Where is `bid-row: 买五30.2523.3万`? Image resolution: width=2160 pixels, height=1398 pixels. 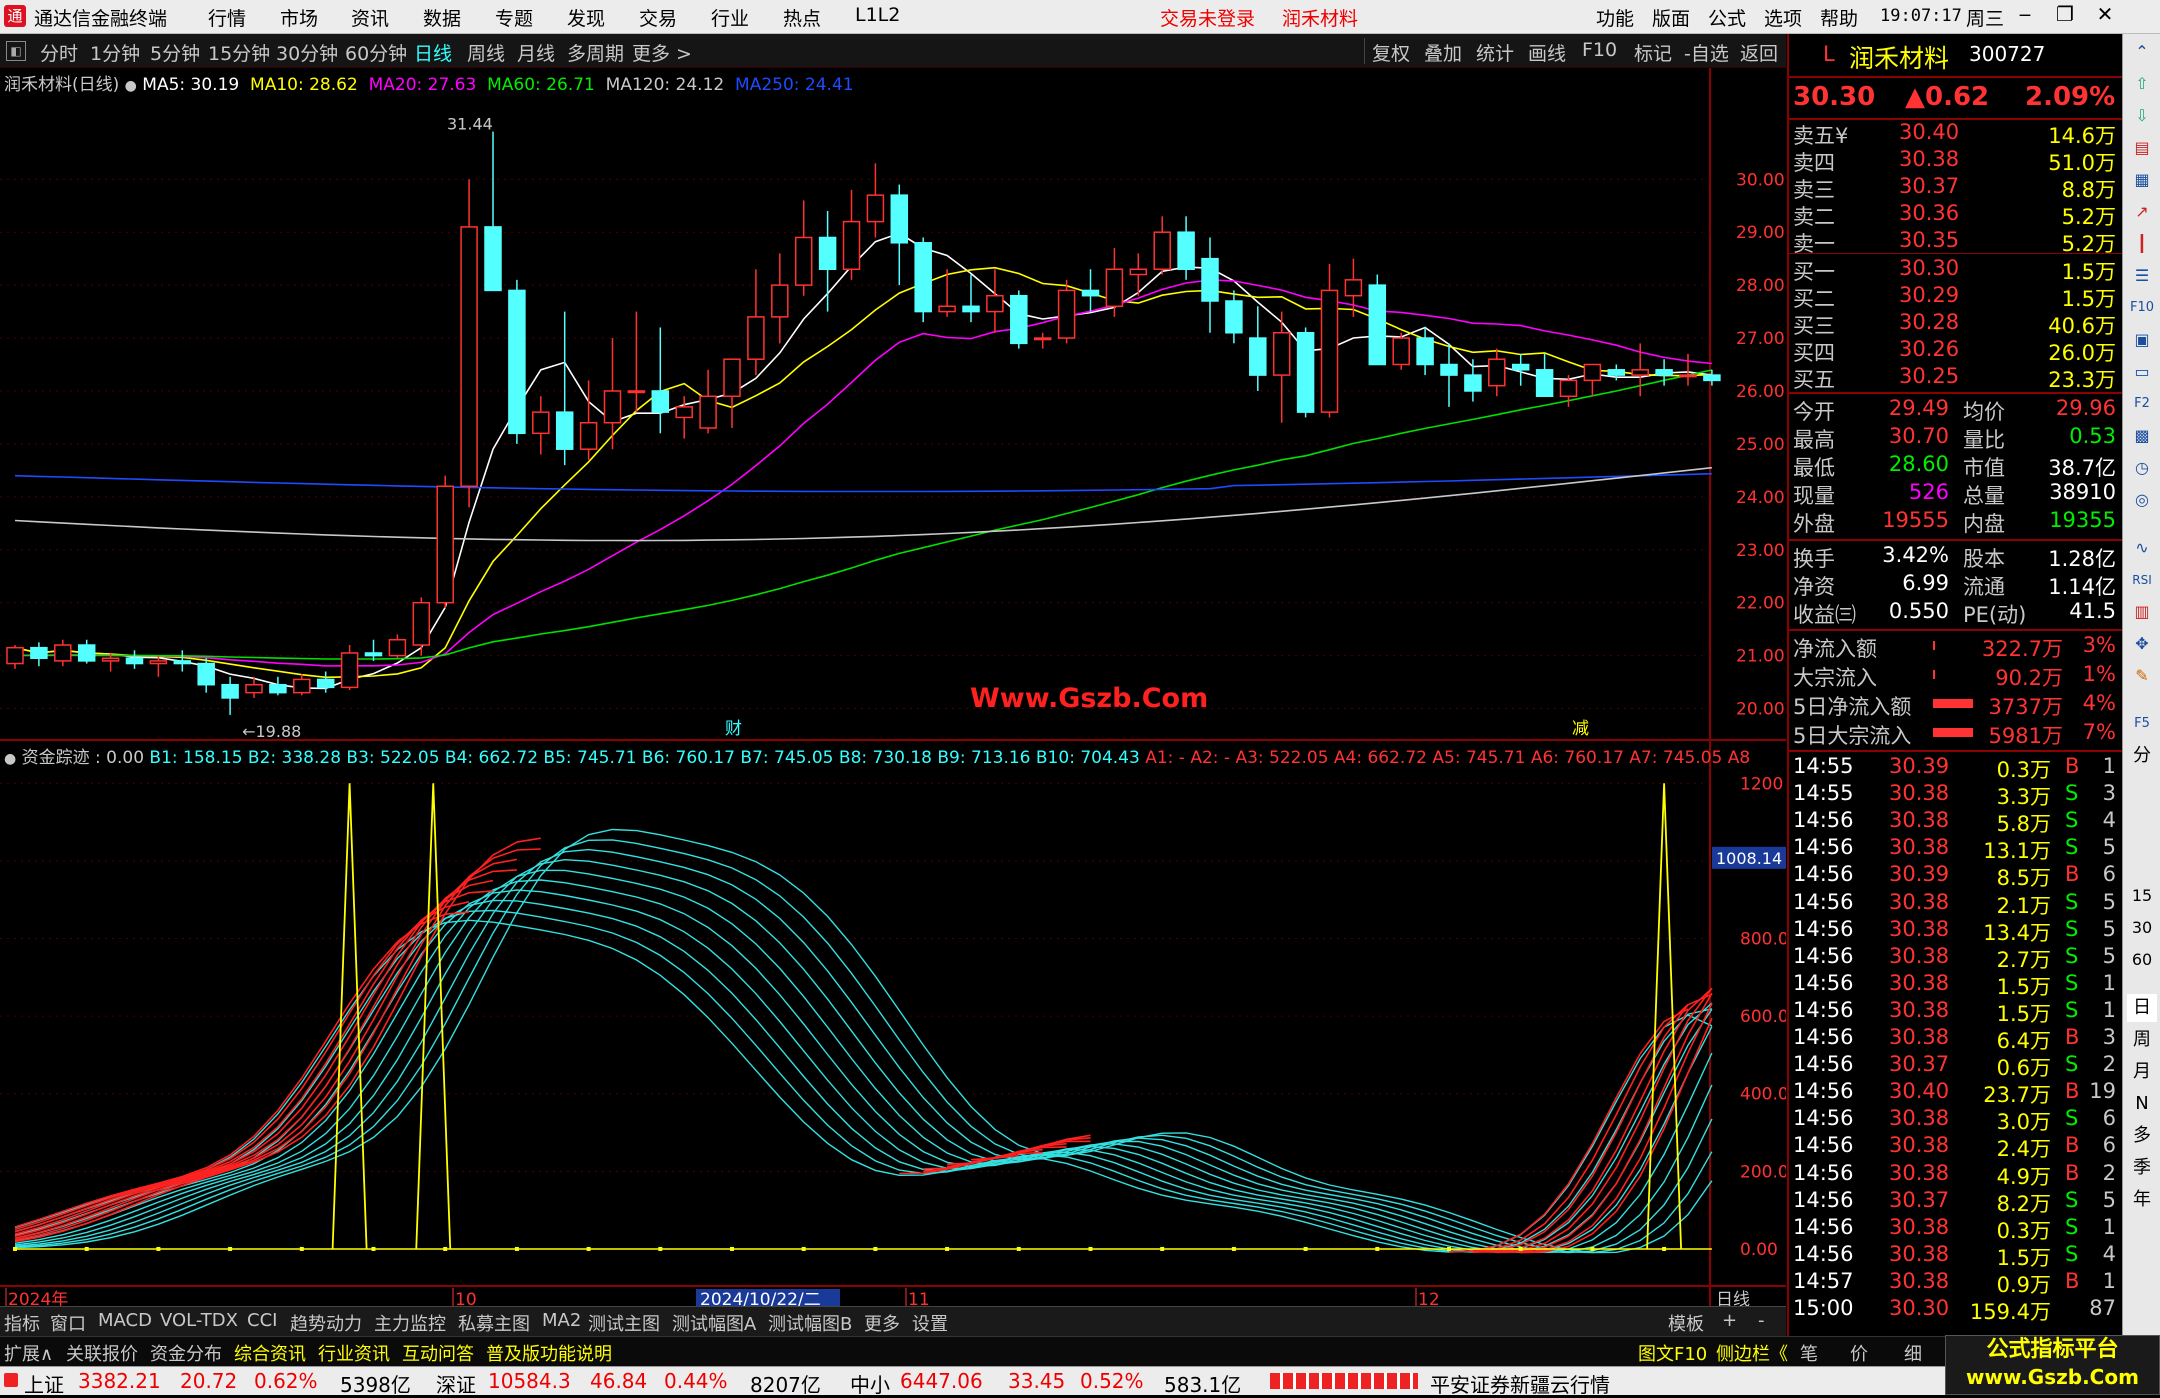 bid-row: 买五30.2523.3万 is located at coordinates (1956, 377).